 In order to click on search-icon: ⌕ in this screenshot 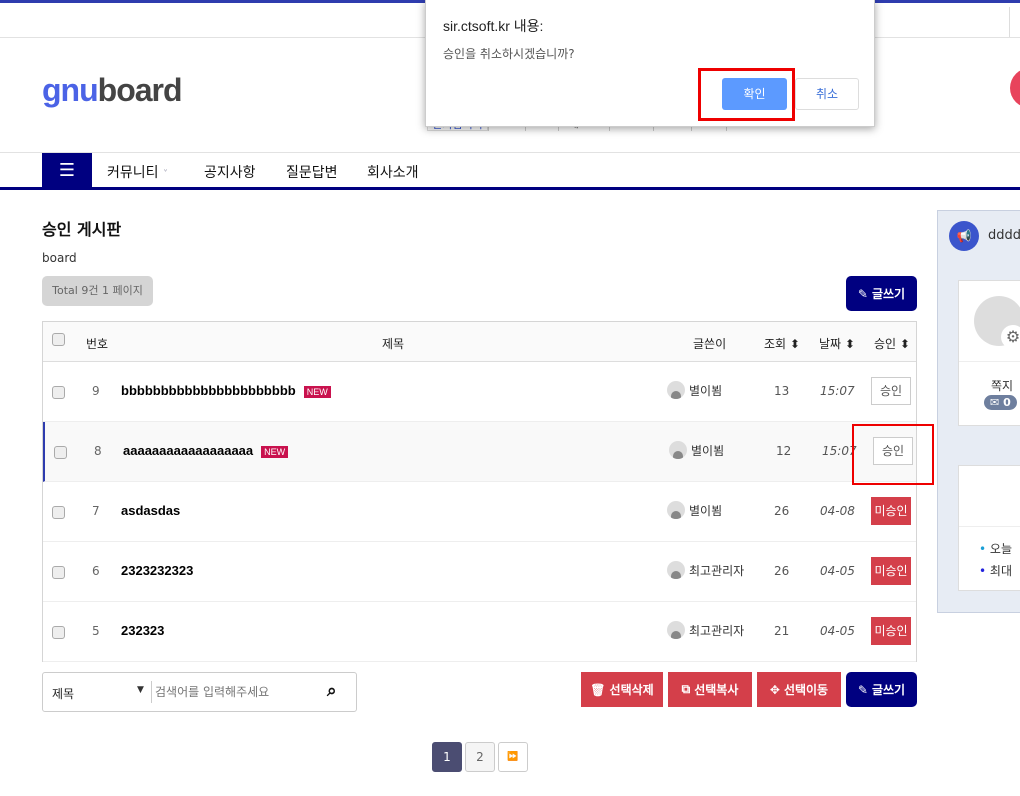, I will do `click(332, 691)`.